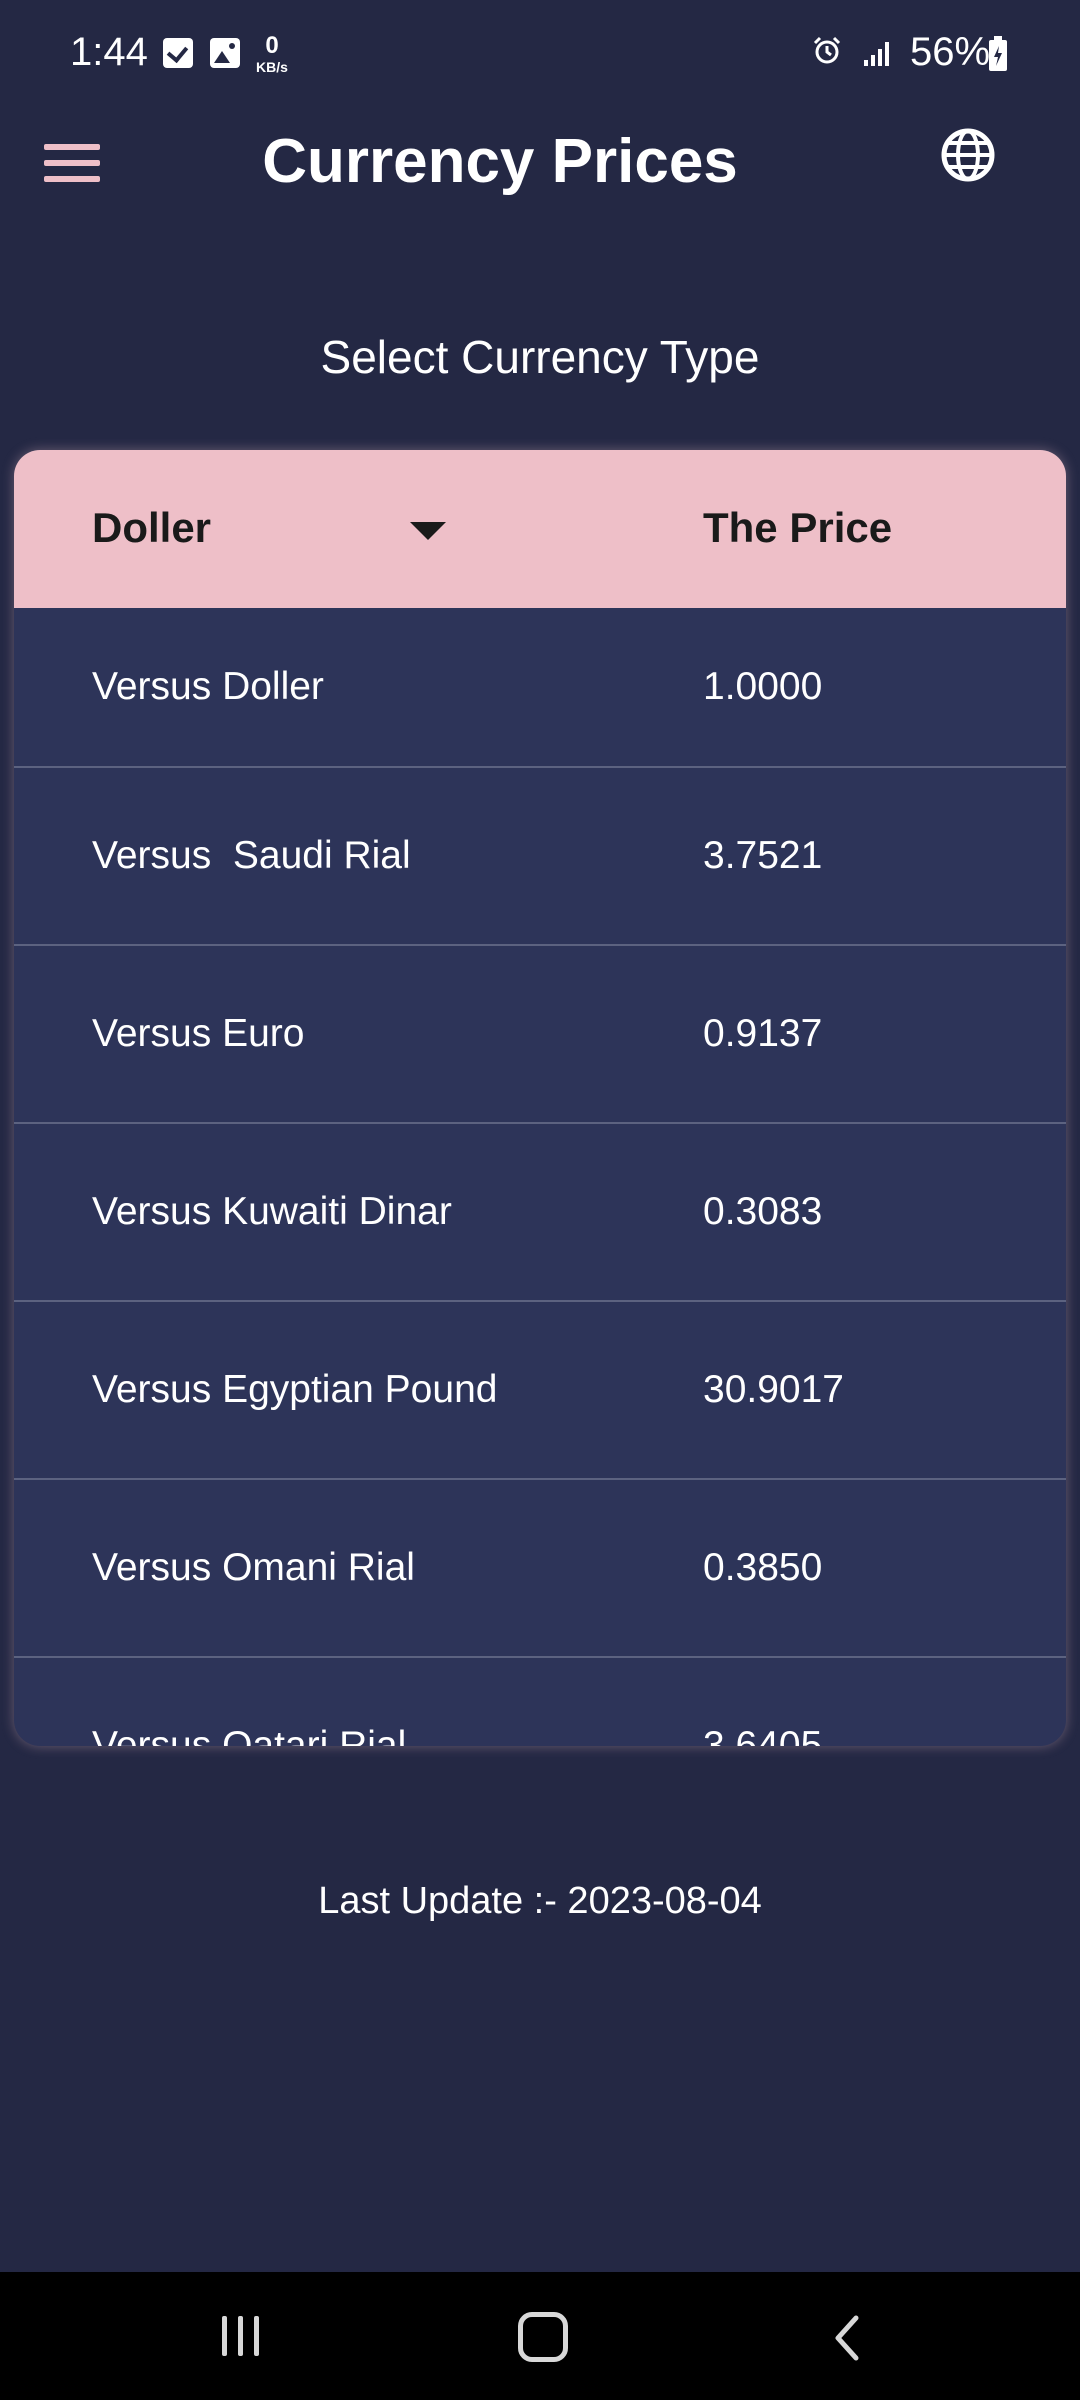 This screenshot has width=1080, height=2400. I want to click on network-speed: 0 KB/s, so click(272, 53).